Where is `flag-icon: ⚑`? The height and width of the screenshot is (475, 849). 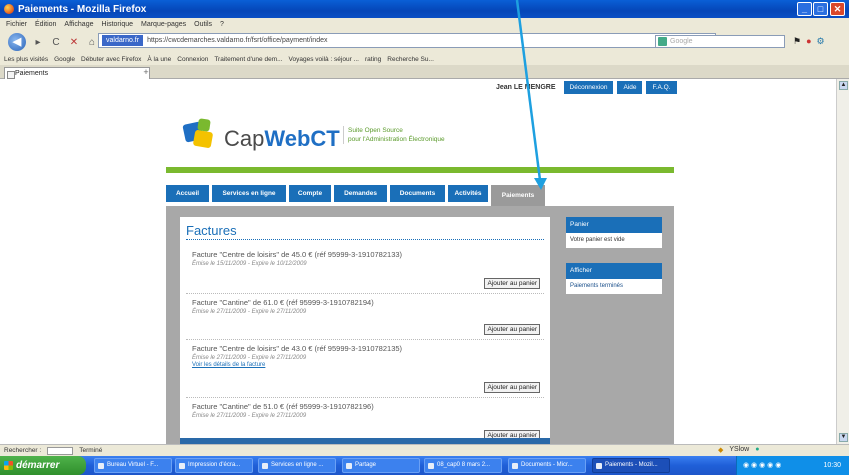 flag-icon: ⚑ is located at coordinates (797, 41).